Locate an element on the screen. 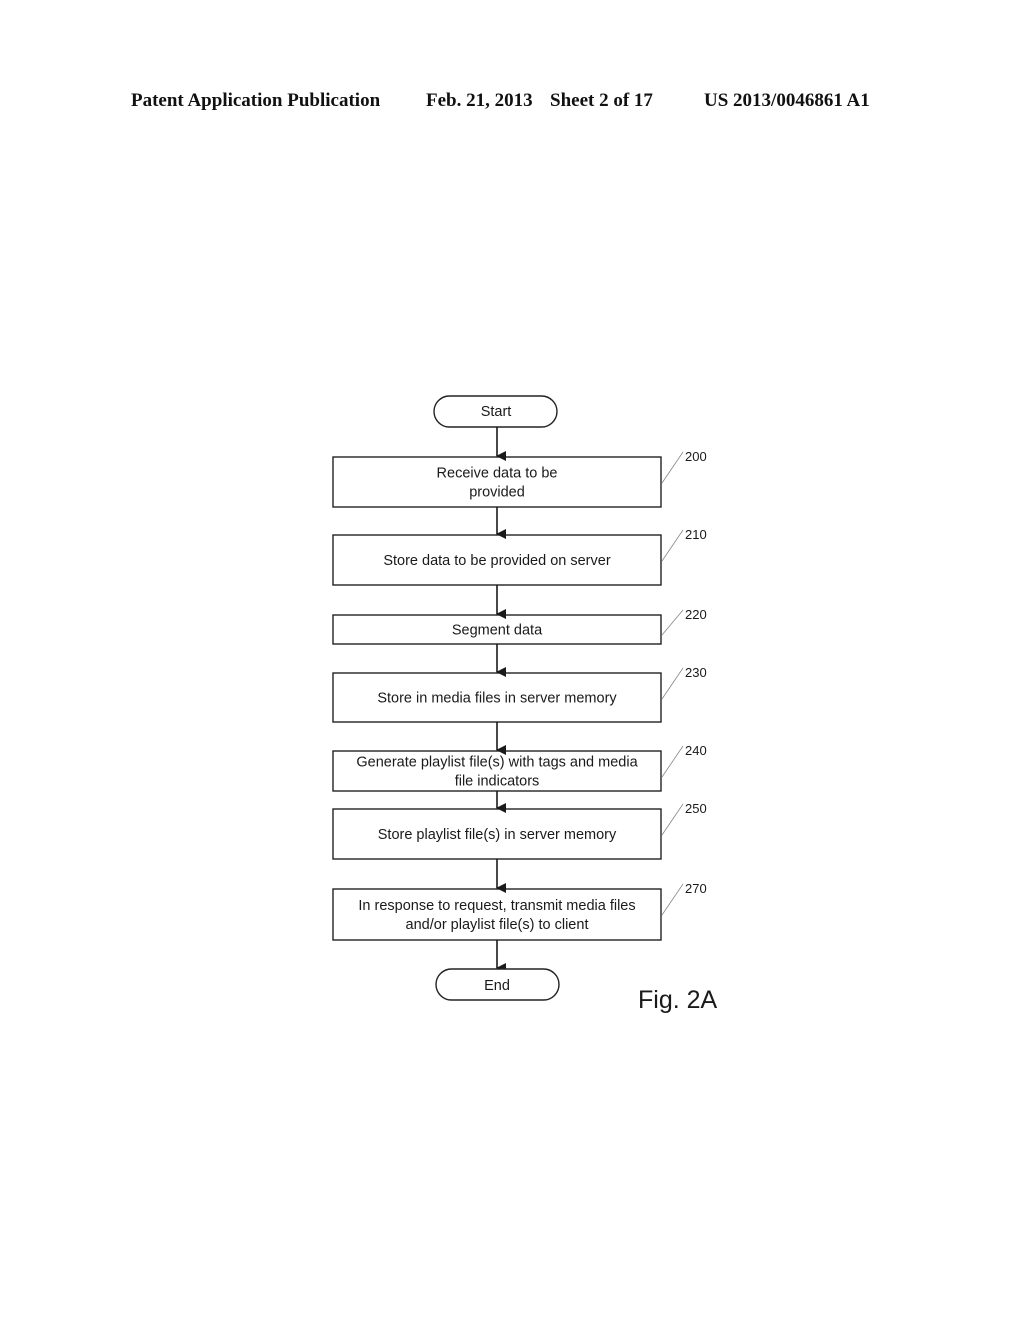 The image size is (1024, 1320). reference-numeral: 200 is located at coordinates (696, 456).